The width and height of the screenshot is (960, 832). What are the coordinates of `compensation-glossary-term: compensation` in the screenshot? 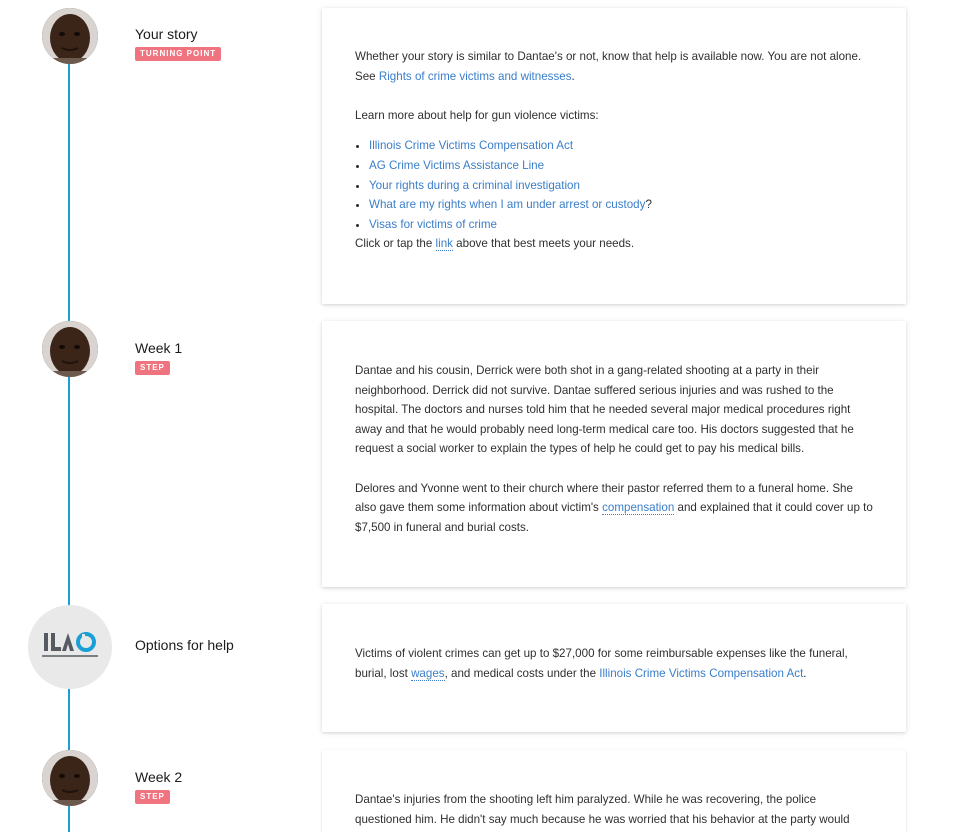 It's located at (638, 508).